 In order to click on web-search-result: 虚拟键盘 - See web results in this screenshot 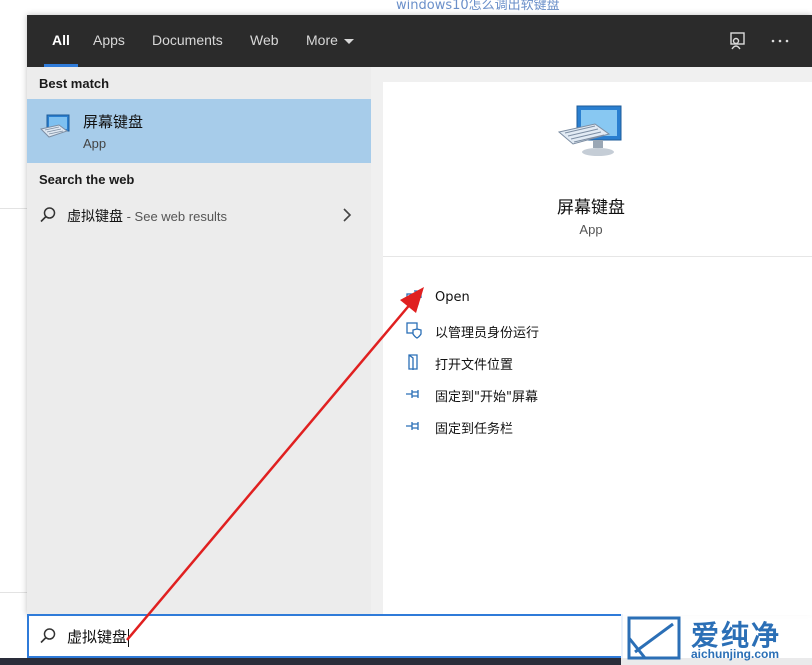, I will do `click(199, 215)`.